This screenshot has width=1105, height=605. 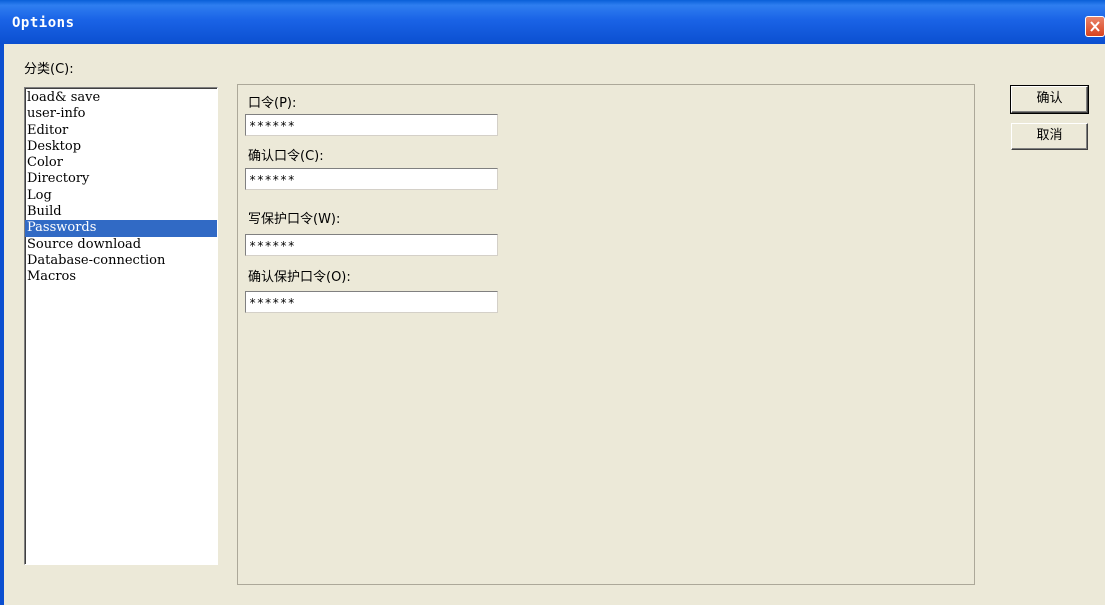 I want to click on window-border, so click(x=2, y=324).